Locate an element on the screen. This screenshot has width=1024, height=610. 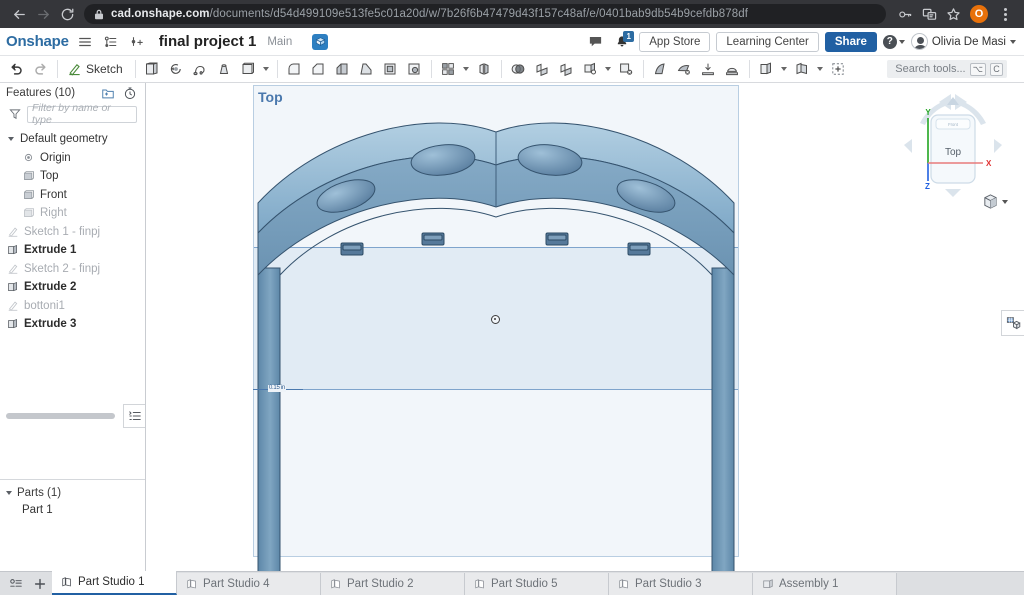
tab-part-studio-3: Part Studio 3 is located at coordinates (681, 584).